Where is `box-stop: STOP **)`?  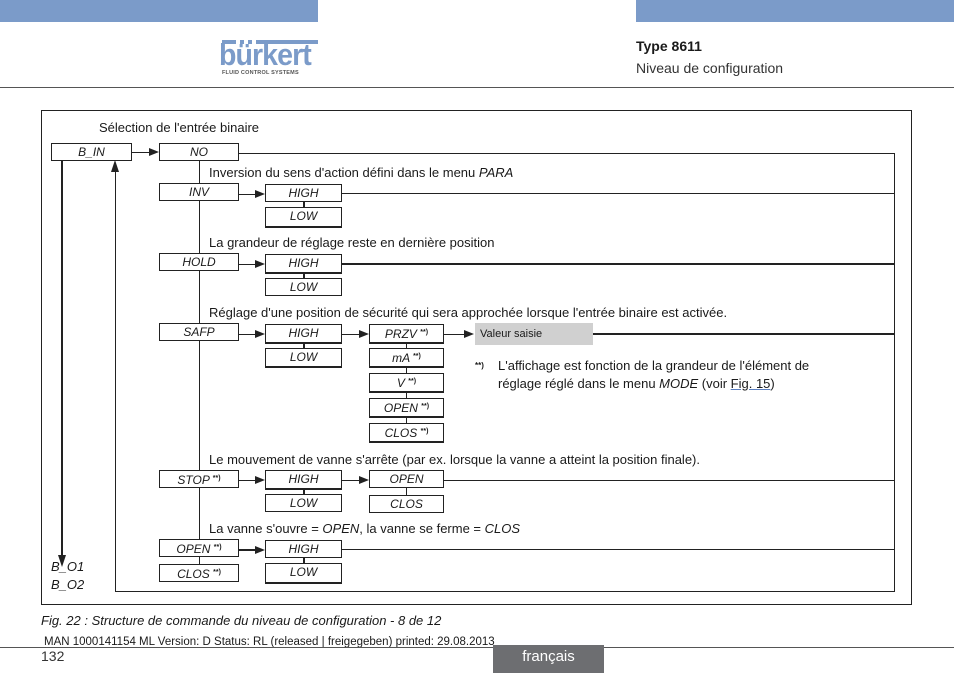
box-stop: STOP **) is located at coordinates (199, 479).